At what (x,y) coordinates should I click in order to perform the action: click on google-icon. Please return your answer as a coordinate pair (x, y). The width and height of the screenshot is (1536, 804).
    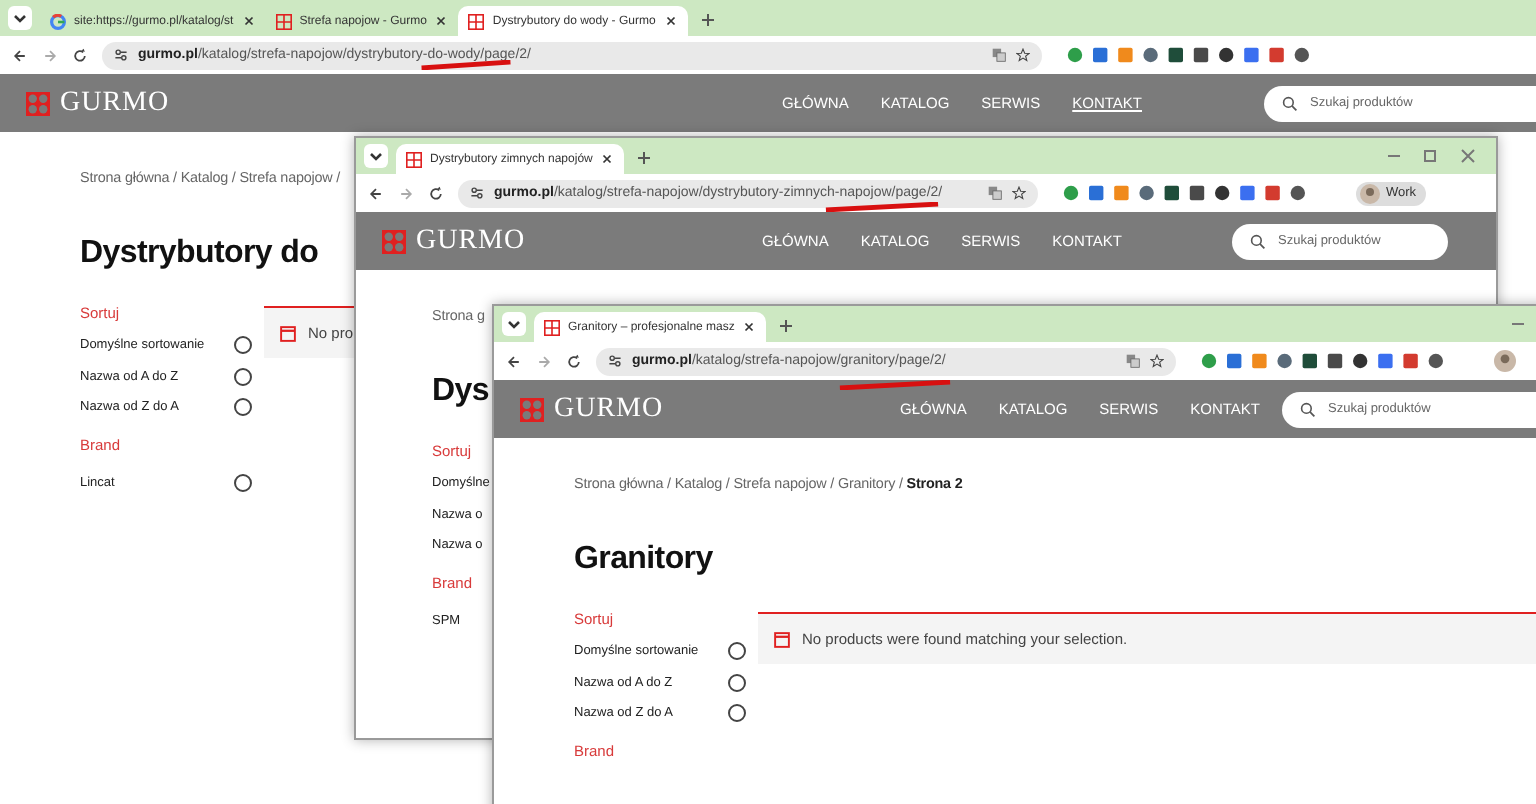
    Looking at the image, I should click on (58, 21).